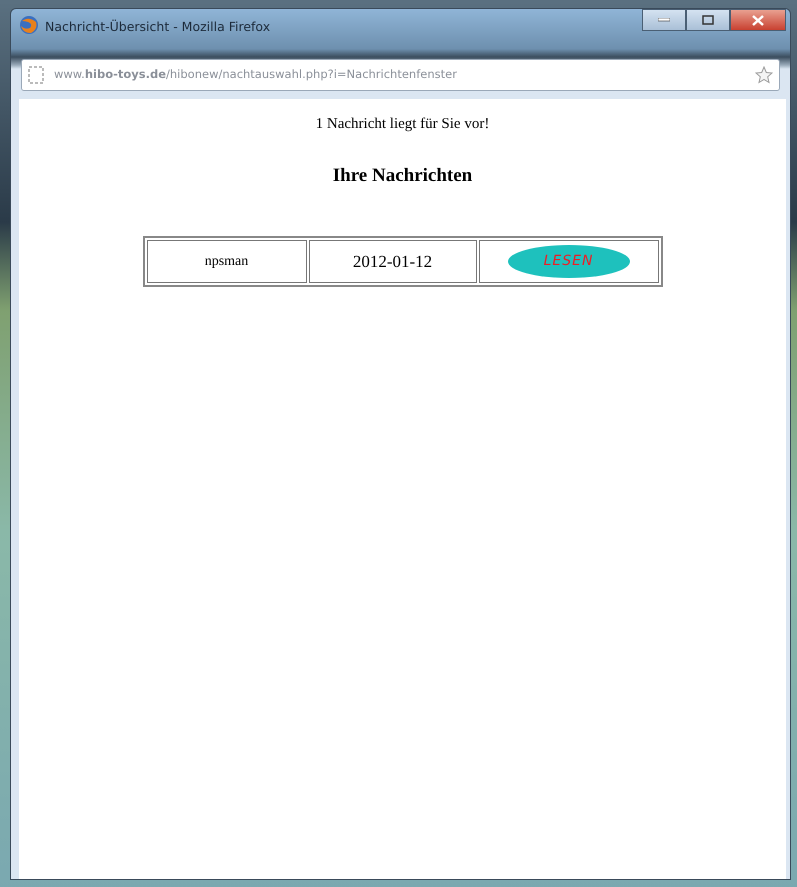  I want to click on messages-heading: Ihre Nachrichten, so click(403, 176).